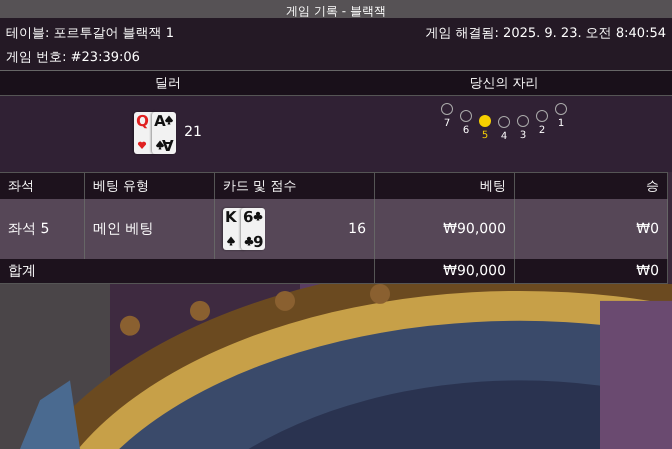  What do you see at coordinates (357, 229) in the screenshot?
I see `hand-score: 16` at bounding box center [357, 229].